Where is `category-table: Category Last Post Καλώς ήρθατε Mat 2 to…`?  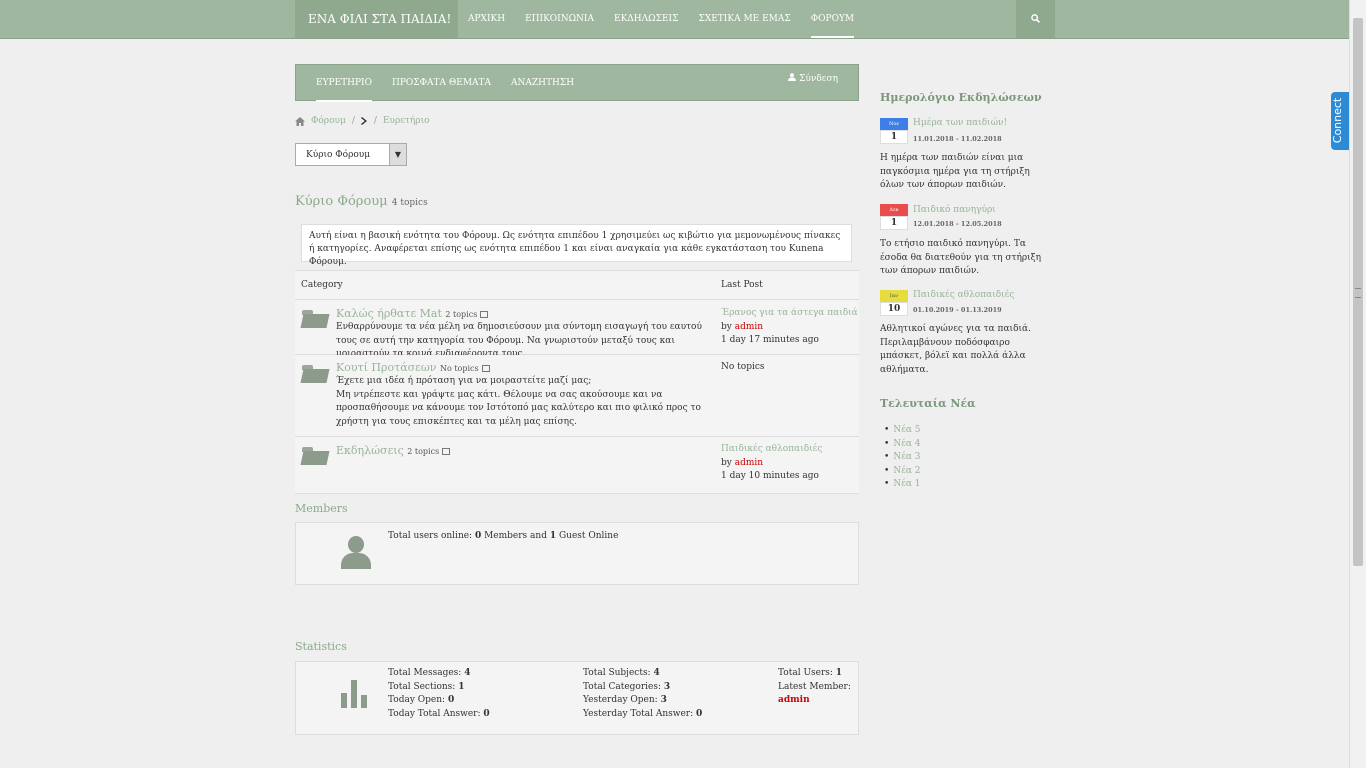 category-table: Category Last Post Καλώς ήρθατε Mat 2 to… is located at coordinates (577, 382).